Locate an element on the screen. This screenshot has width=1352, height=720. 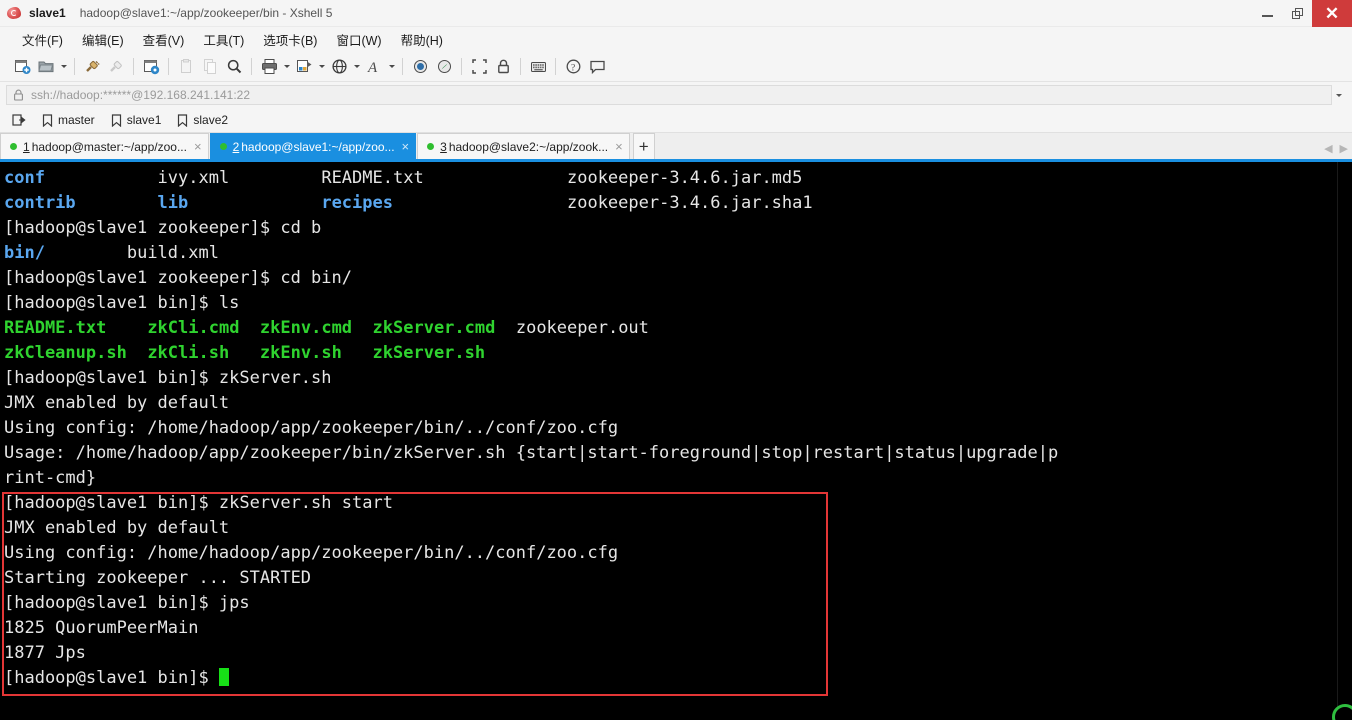
new-tab-button: + is located at coordinates (643, 146).